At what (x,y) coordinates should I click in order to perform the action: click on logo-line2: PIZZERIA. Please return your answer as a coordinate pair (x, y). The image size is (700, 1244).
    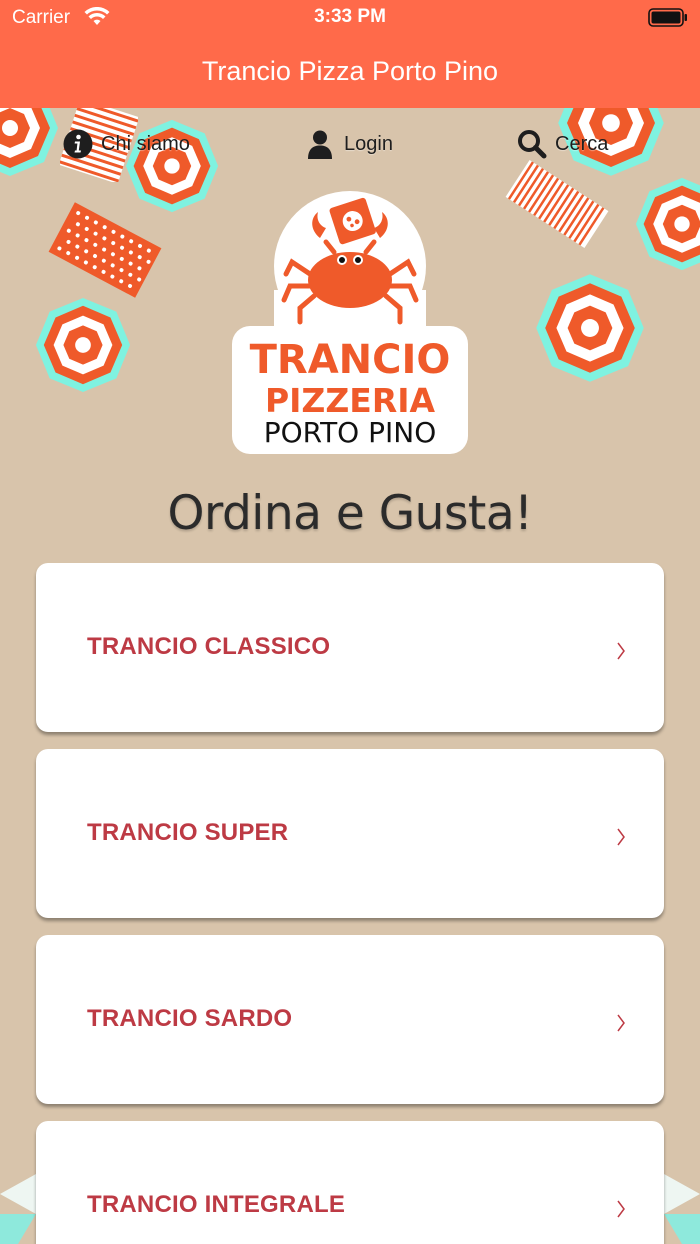
    Looking at the image, I should click on (350, 400).